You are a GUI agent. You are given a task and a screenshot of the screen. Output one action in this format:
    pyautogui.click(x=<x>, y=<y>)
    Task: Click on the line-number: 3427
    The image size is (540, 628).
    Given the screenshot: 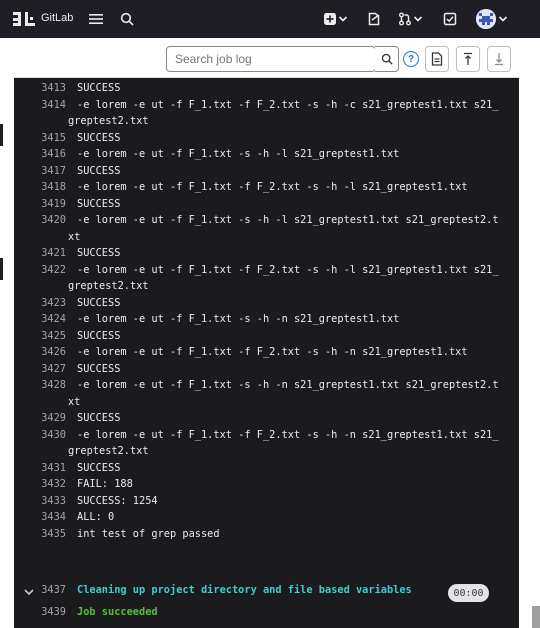 What is the action you would take?
    pyautogui.click(x=45, y=369)
    